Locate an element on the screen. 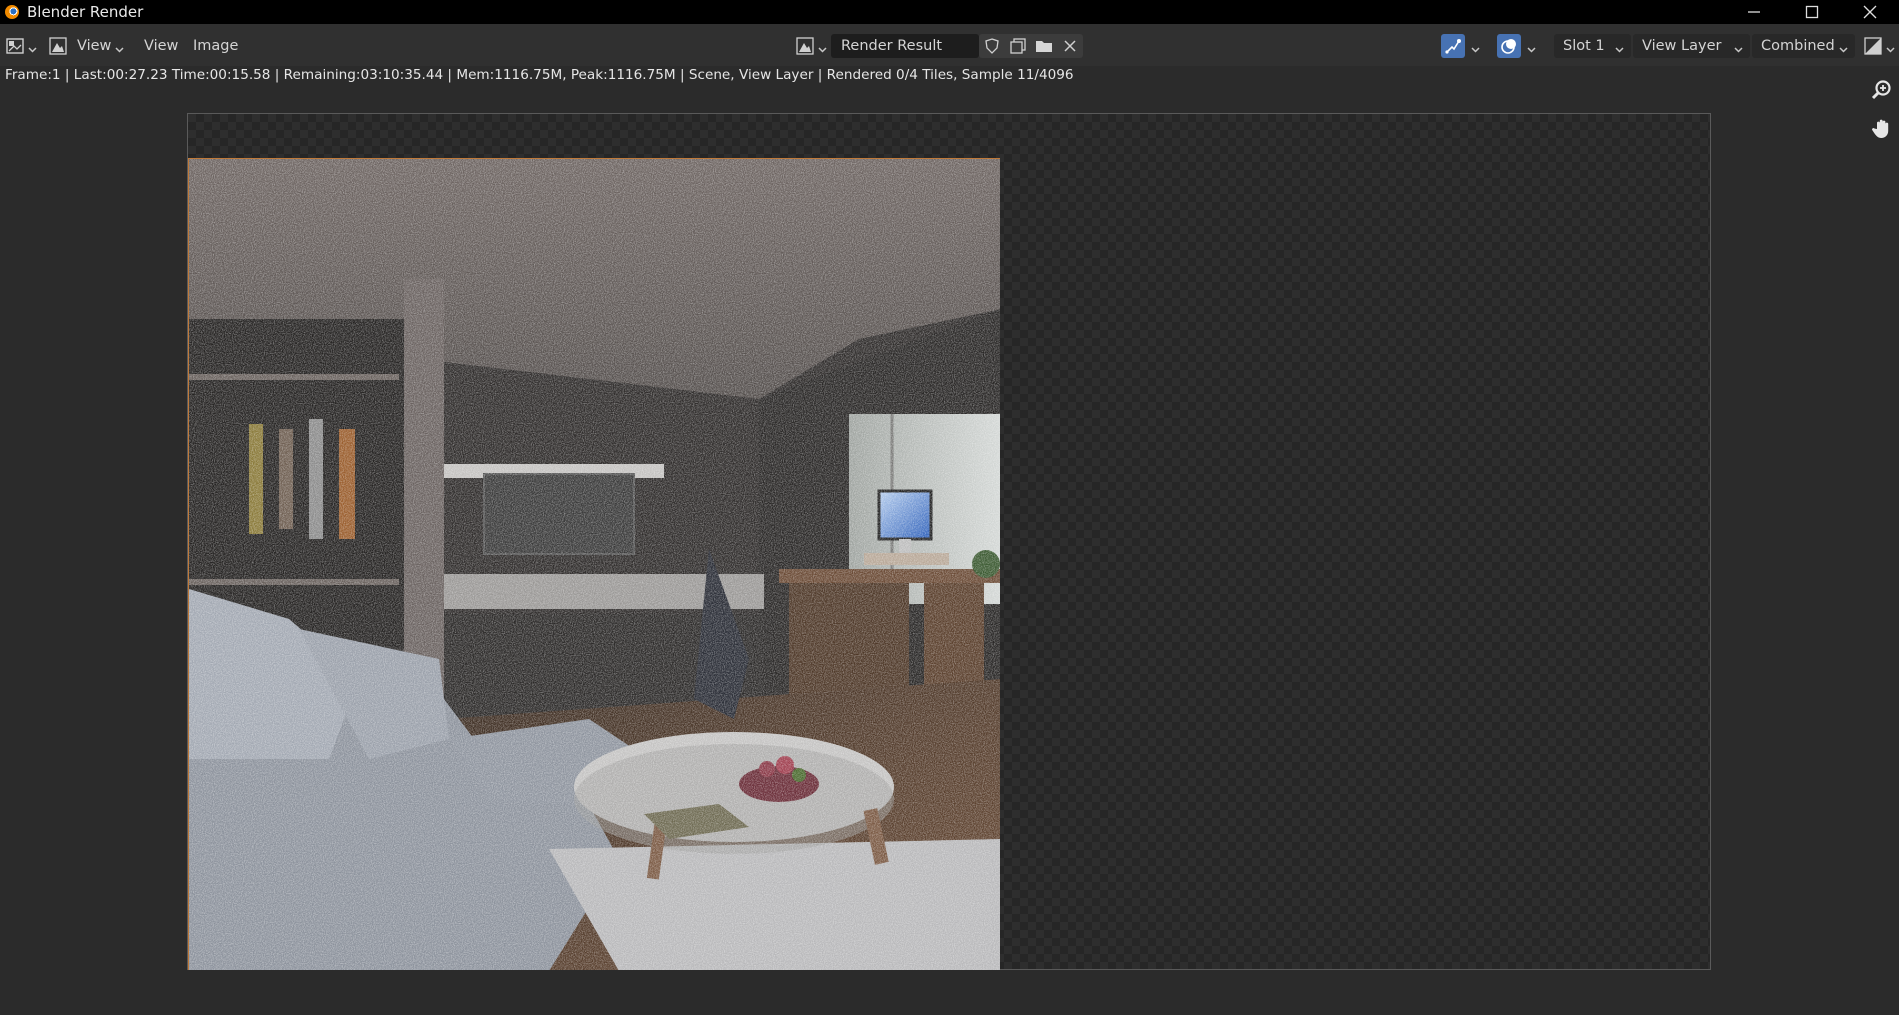 The width and height of the screenshot is (1899, 1015). browse-image-button is located at coordinates (811, 46).